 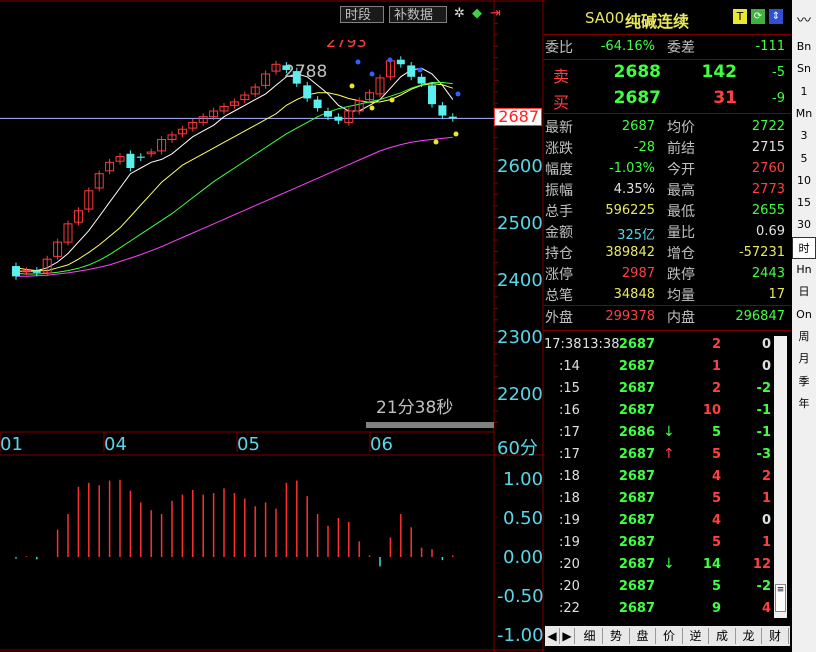 What do you see at coordinates (804, 114) in the screenshot?
I see `period-option: Mn` at bounding box center [804, 114].